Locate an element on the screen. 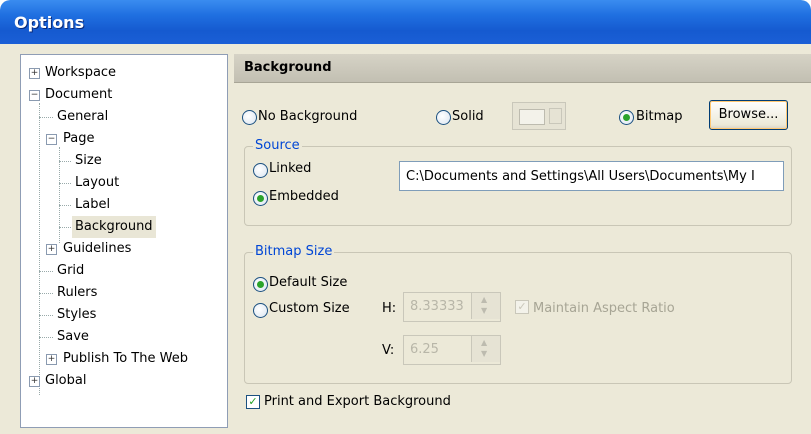 The image size is (811, 434). tree-item-label: Workspace is located at coordinates (81, 72).